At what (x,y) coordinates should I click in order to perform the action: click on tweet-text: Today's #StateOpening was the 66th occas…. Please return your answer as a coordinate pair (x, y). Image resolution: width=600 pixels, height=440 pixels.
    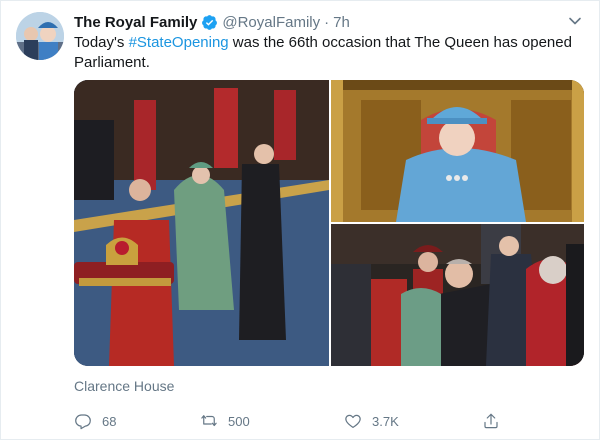
    Looking at the image, I should click on (329, 53).